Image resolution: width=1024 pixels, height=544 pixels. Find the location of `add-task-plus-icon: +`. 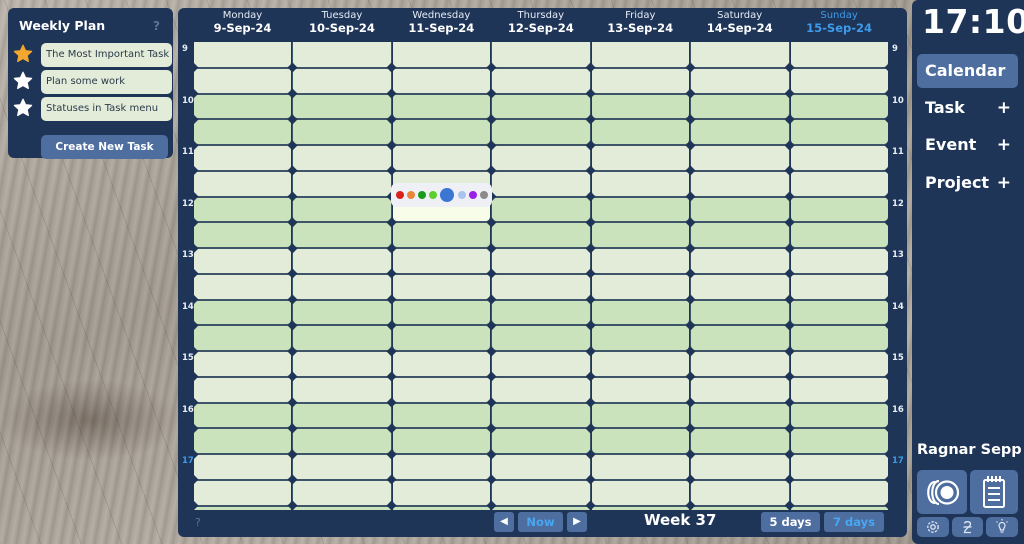

add-task-plus-icon: + is located at coordinates (1004, 108).